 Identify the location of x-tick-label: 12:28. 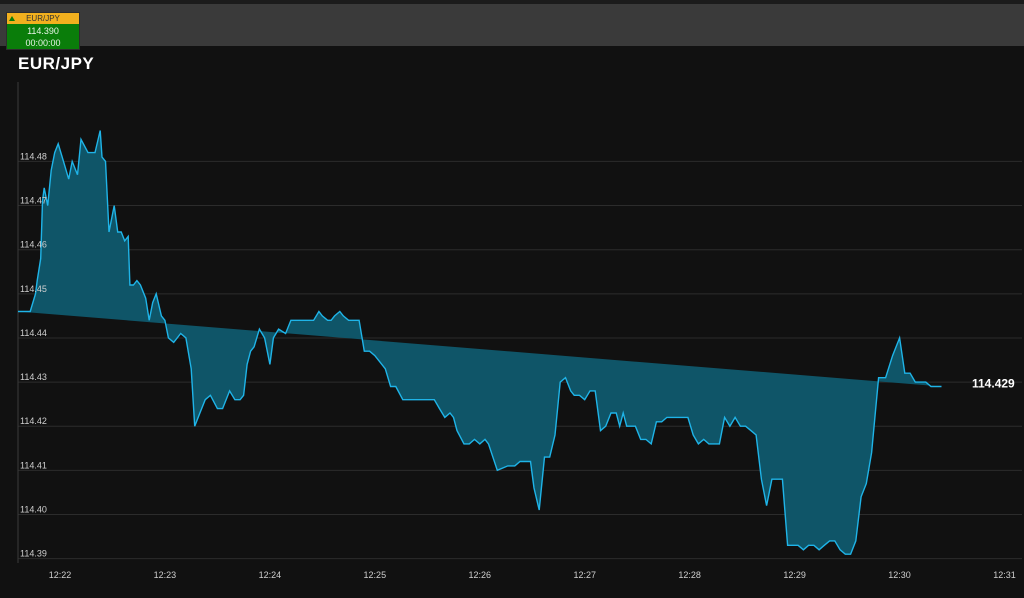
(689, 575).